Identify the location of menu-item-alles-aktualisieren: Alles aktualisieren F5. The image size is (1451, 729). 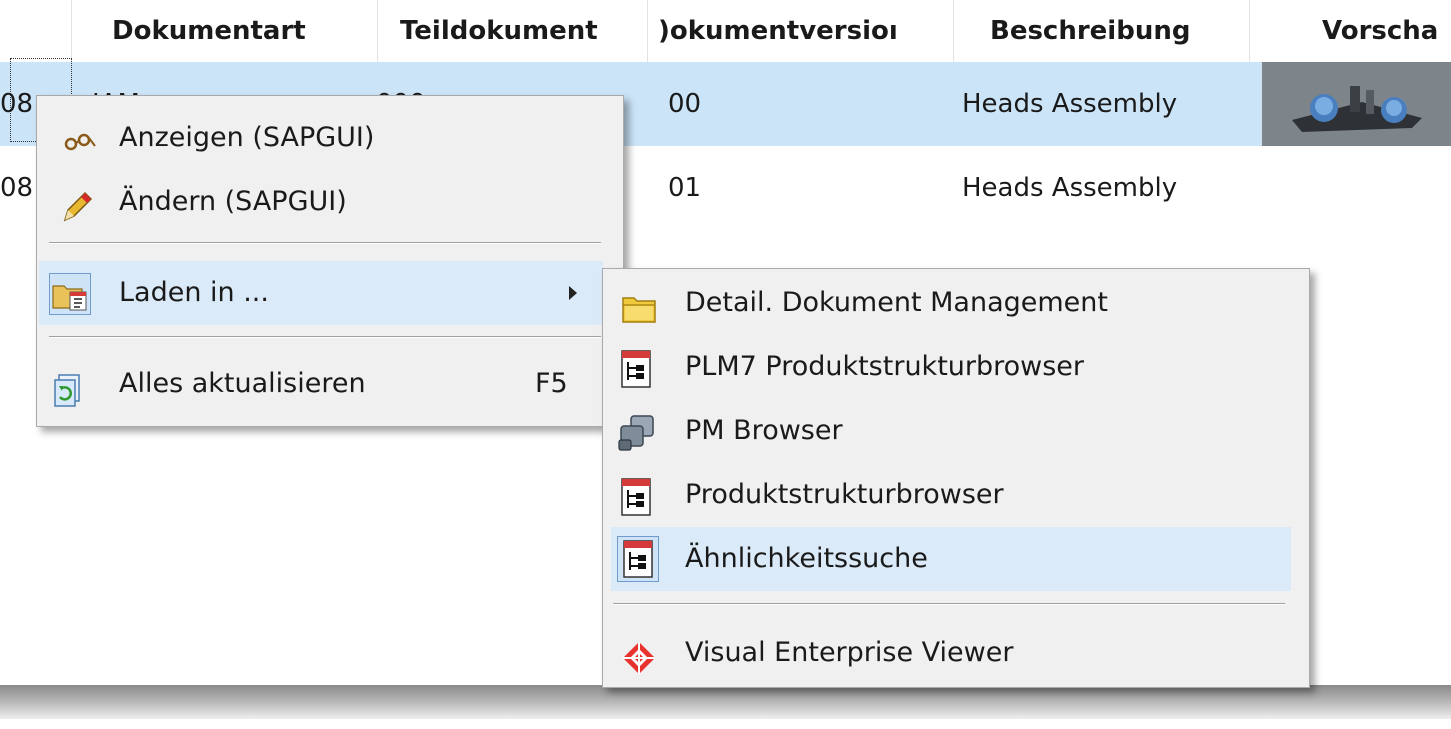
(330, 384).